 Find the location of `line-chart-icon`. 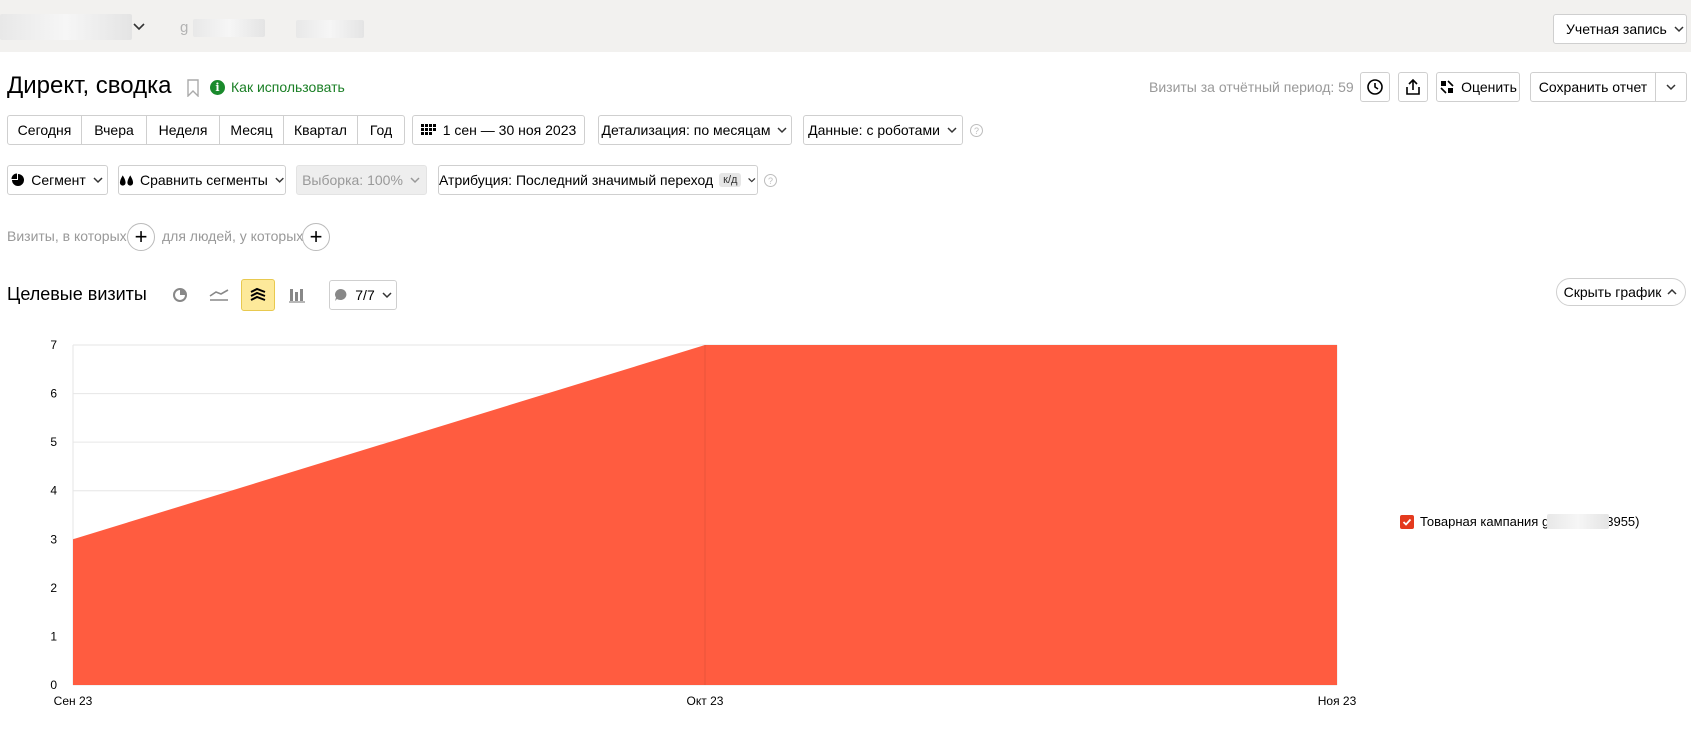

line-chart-icon is located at coordinates (219, 295).